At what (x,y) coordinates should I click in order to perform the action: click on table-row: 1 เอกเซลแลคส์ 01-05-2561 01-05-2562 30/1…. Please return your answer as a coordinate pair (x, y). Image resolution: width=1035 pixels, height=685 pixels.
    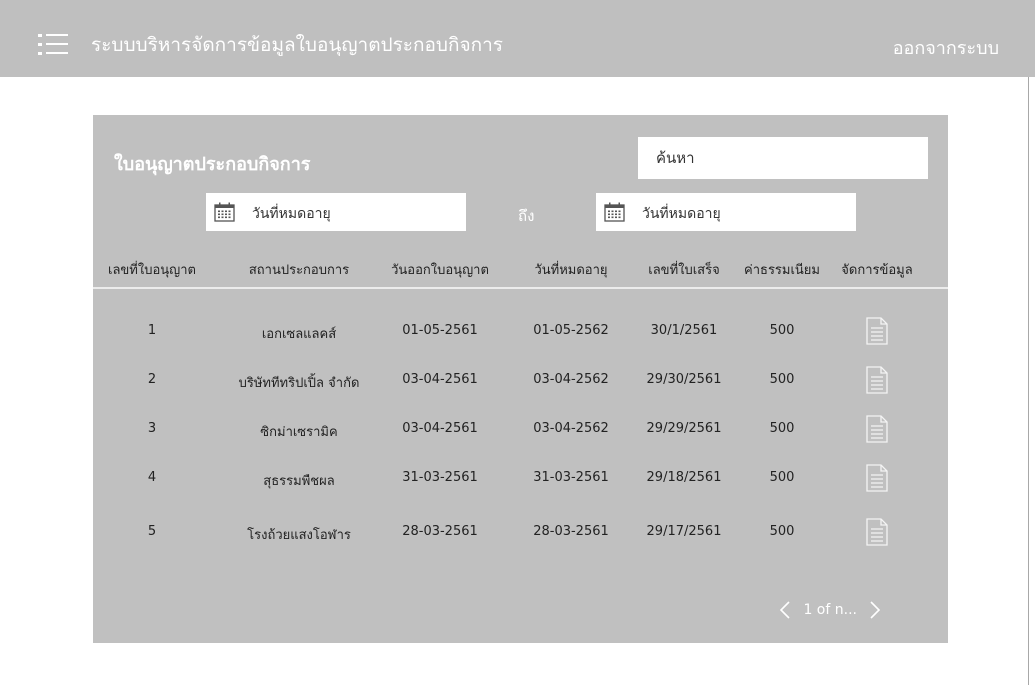
    Looking at the image, I should click on (520, 332).